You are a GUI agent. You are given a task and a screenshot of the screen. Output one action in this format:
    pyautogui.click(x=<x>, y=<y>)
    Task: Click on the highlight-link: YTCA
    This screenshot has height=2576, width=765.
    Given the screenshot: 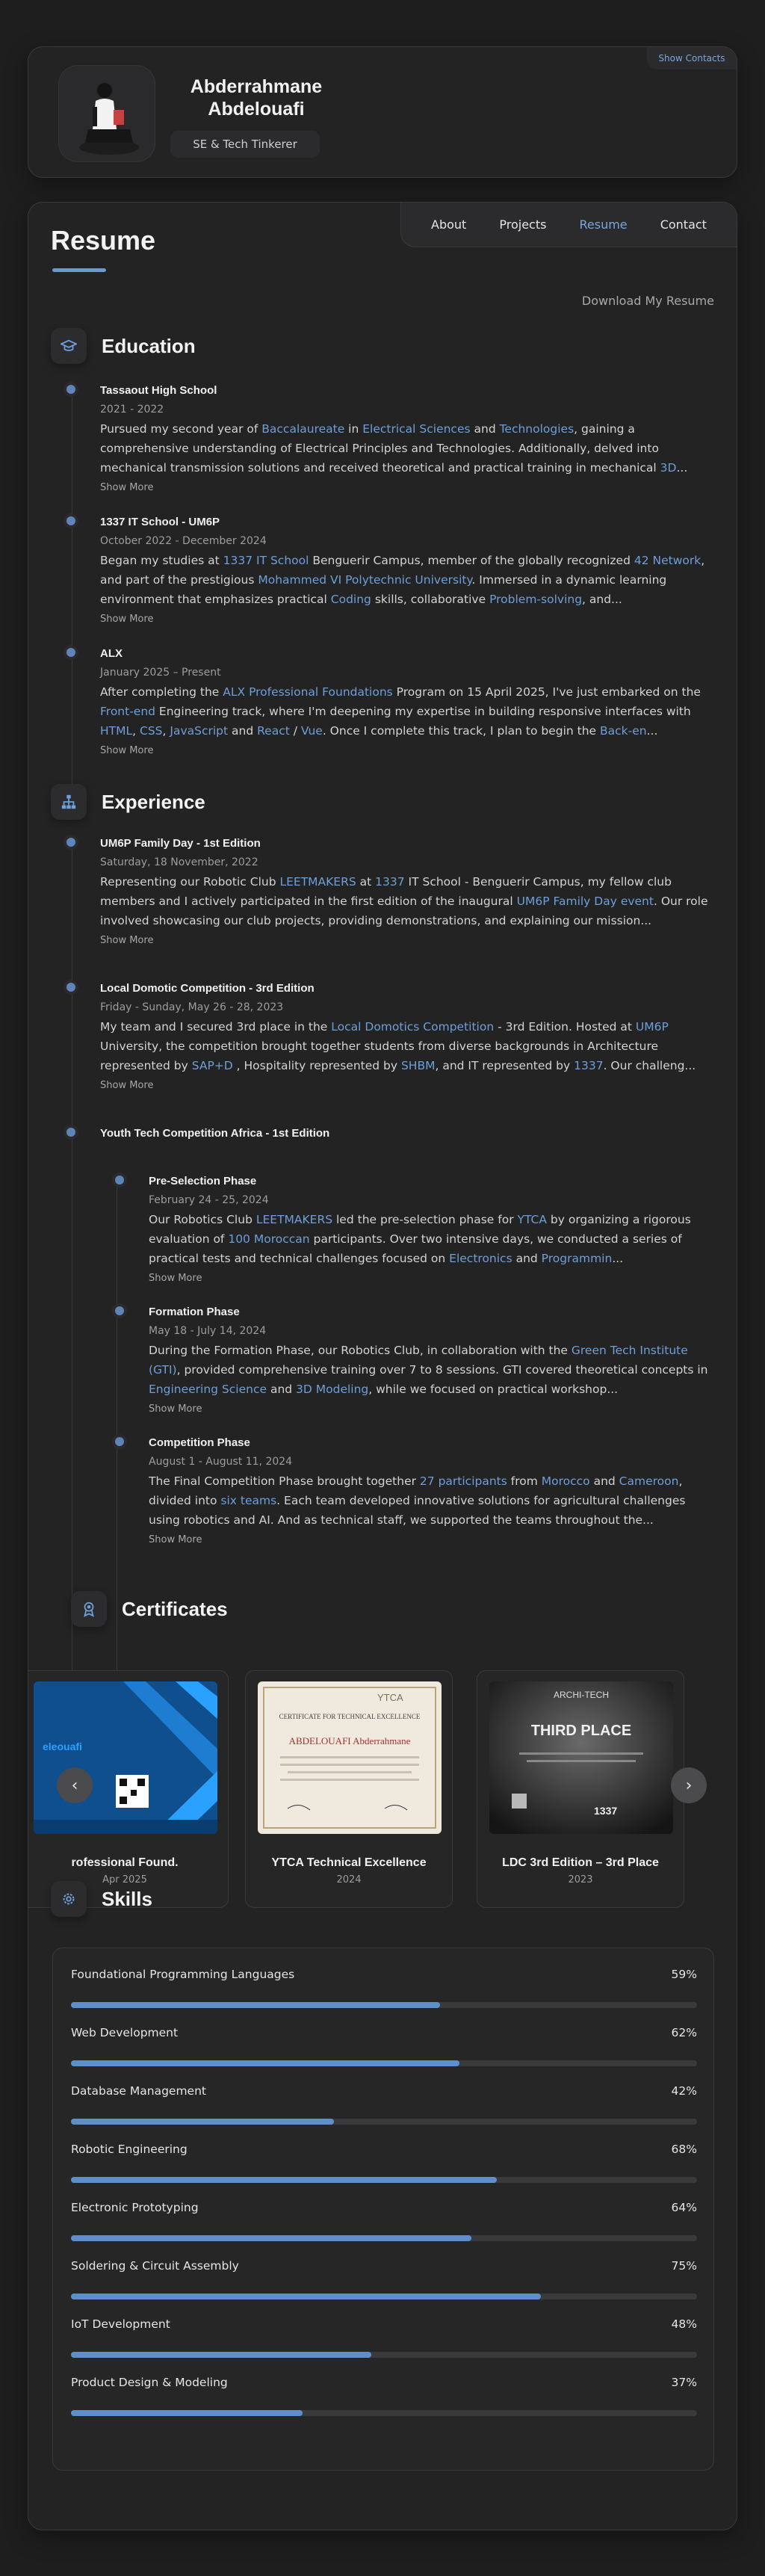 What is the action you would take?
    pyautogui.click(x=532, y=1220)
    